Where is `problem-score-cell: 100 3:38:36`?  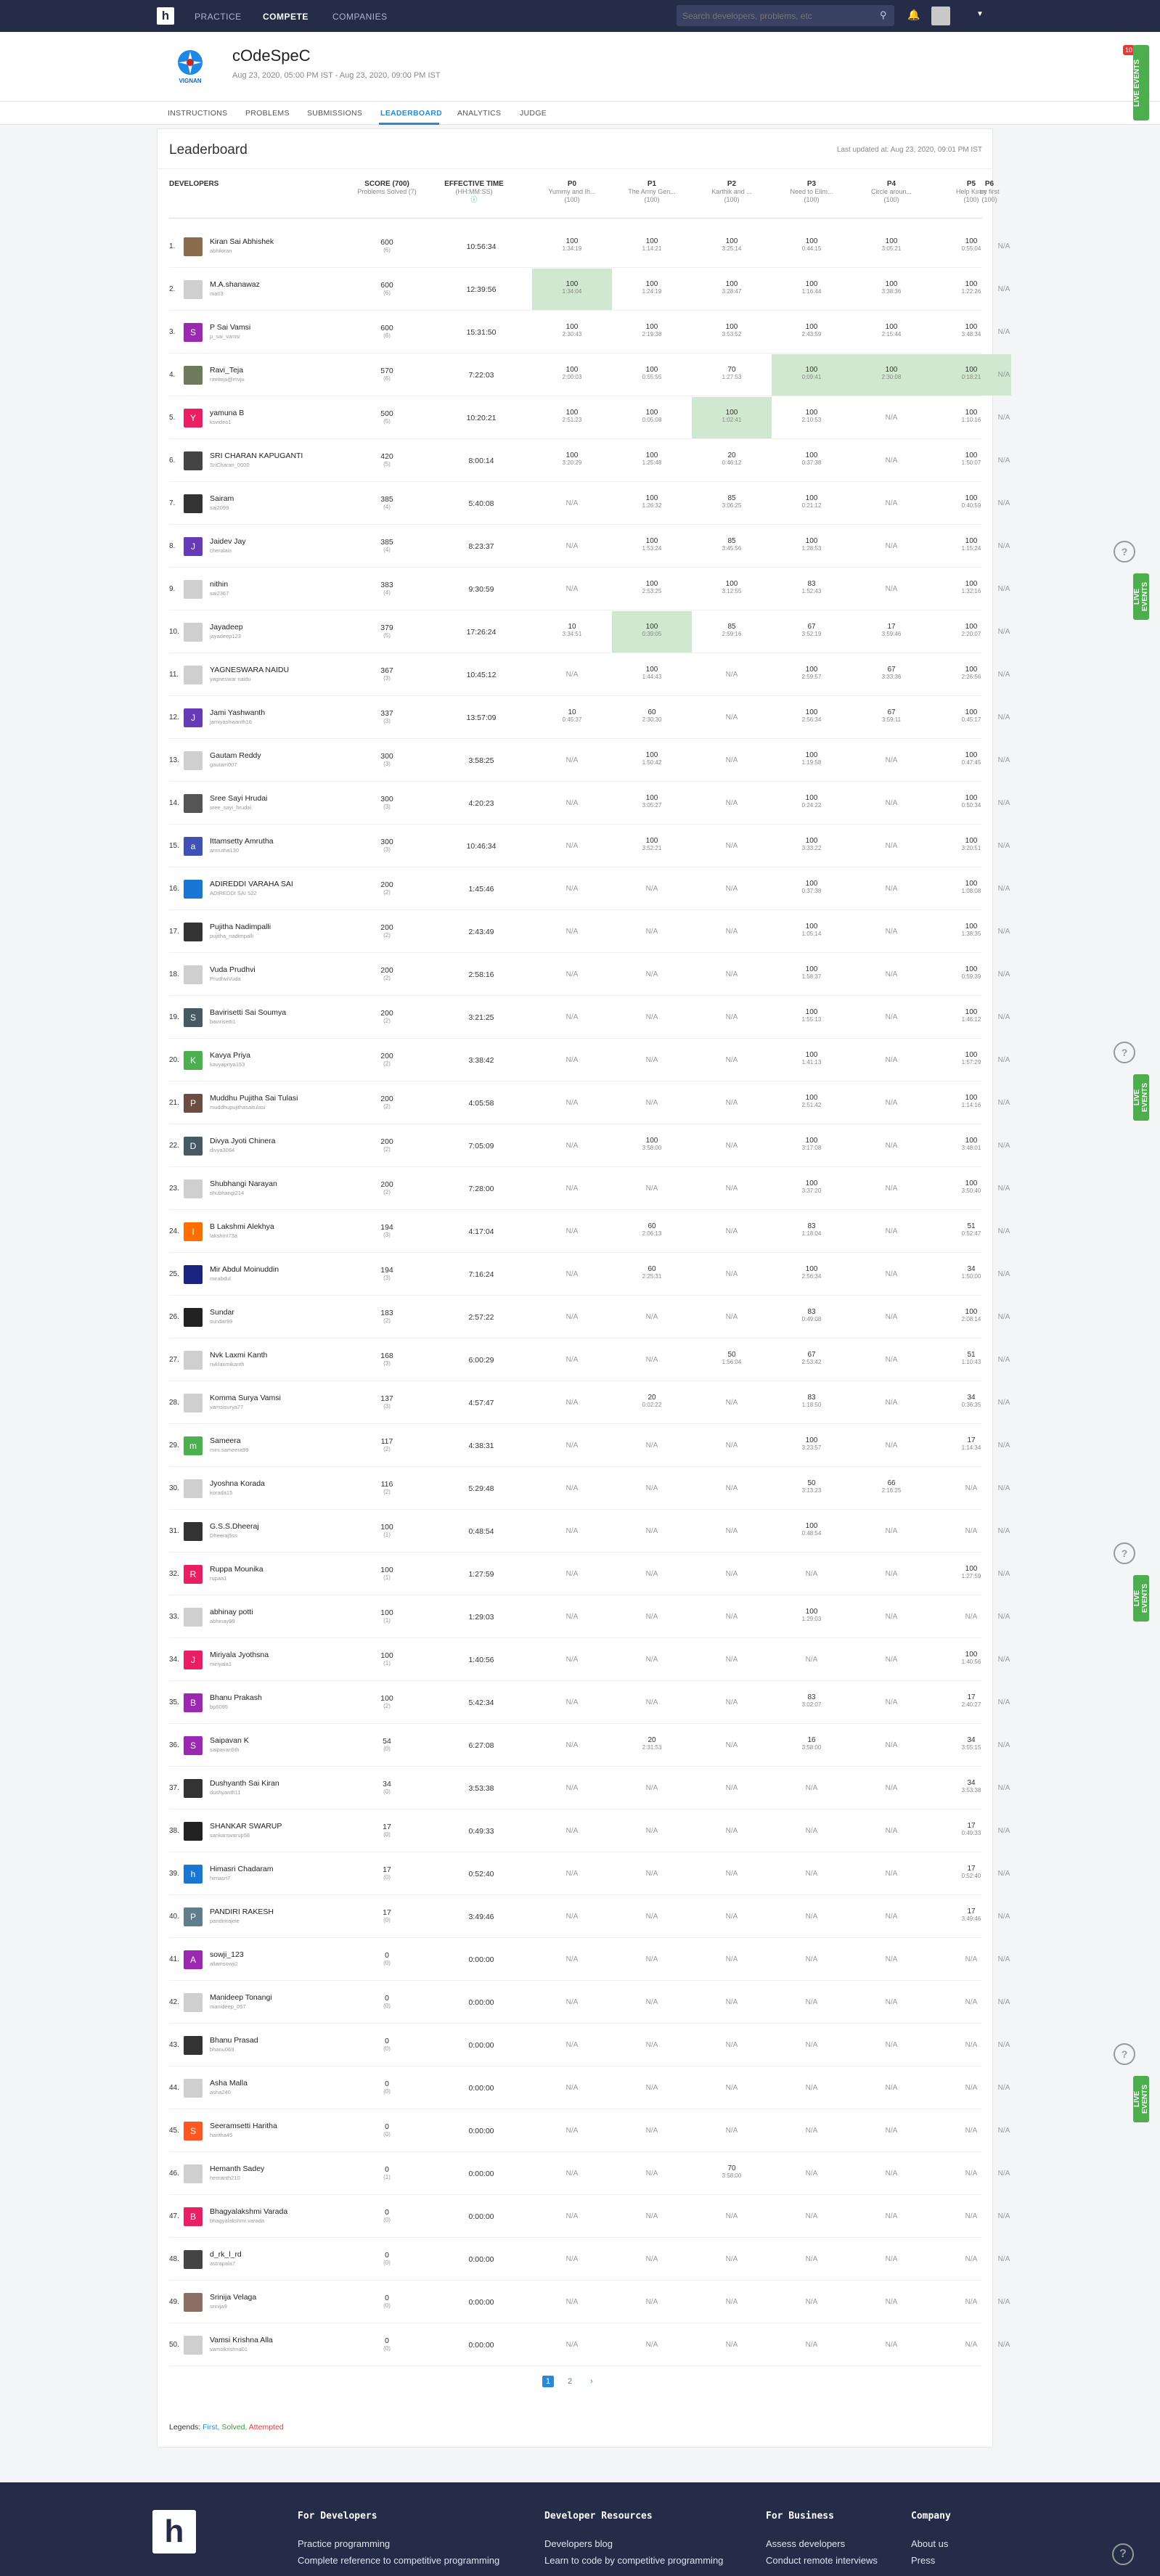 problem-score-cell: 100 3:38:36 is located at coordinates (891, 289).